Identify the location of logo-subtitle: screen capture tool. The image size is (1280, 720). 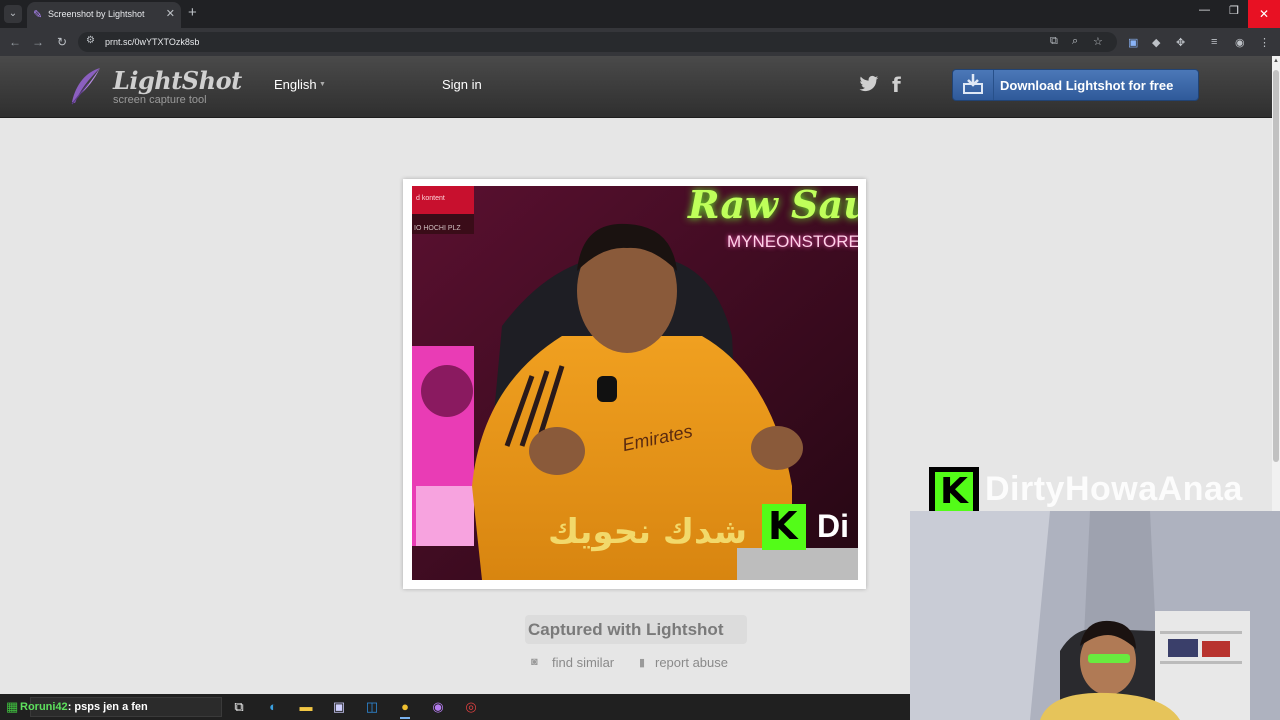
(160, 100).